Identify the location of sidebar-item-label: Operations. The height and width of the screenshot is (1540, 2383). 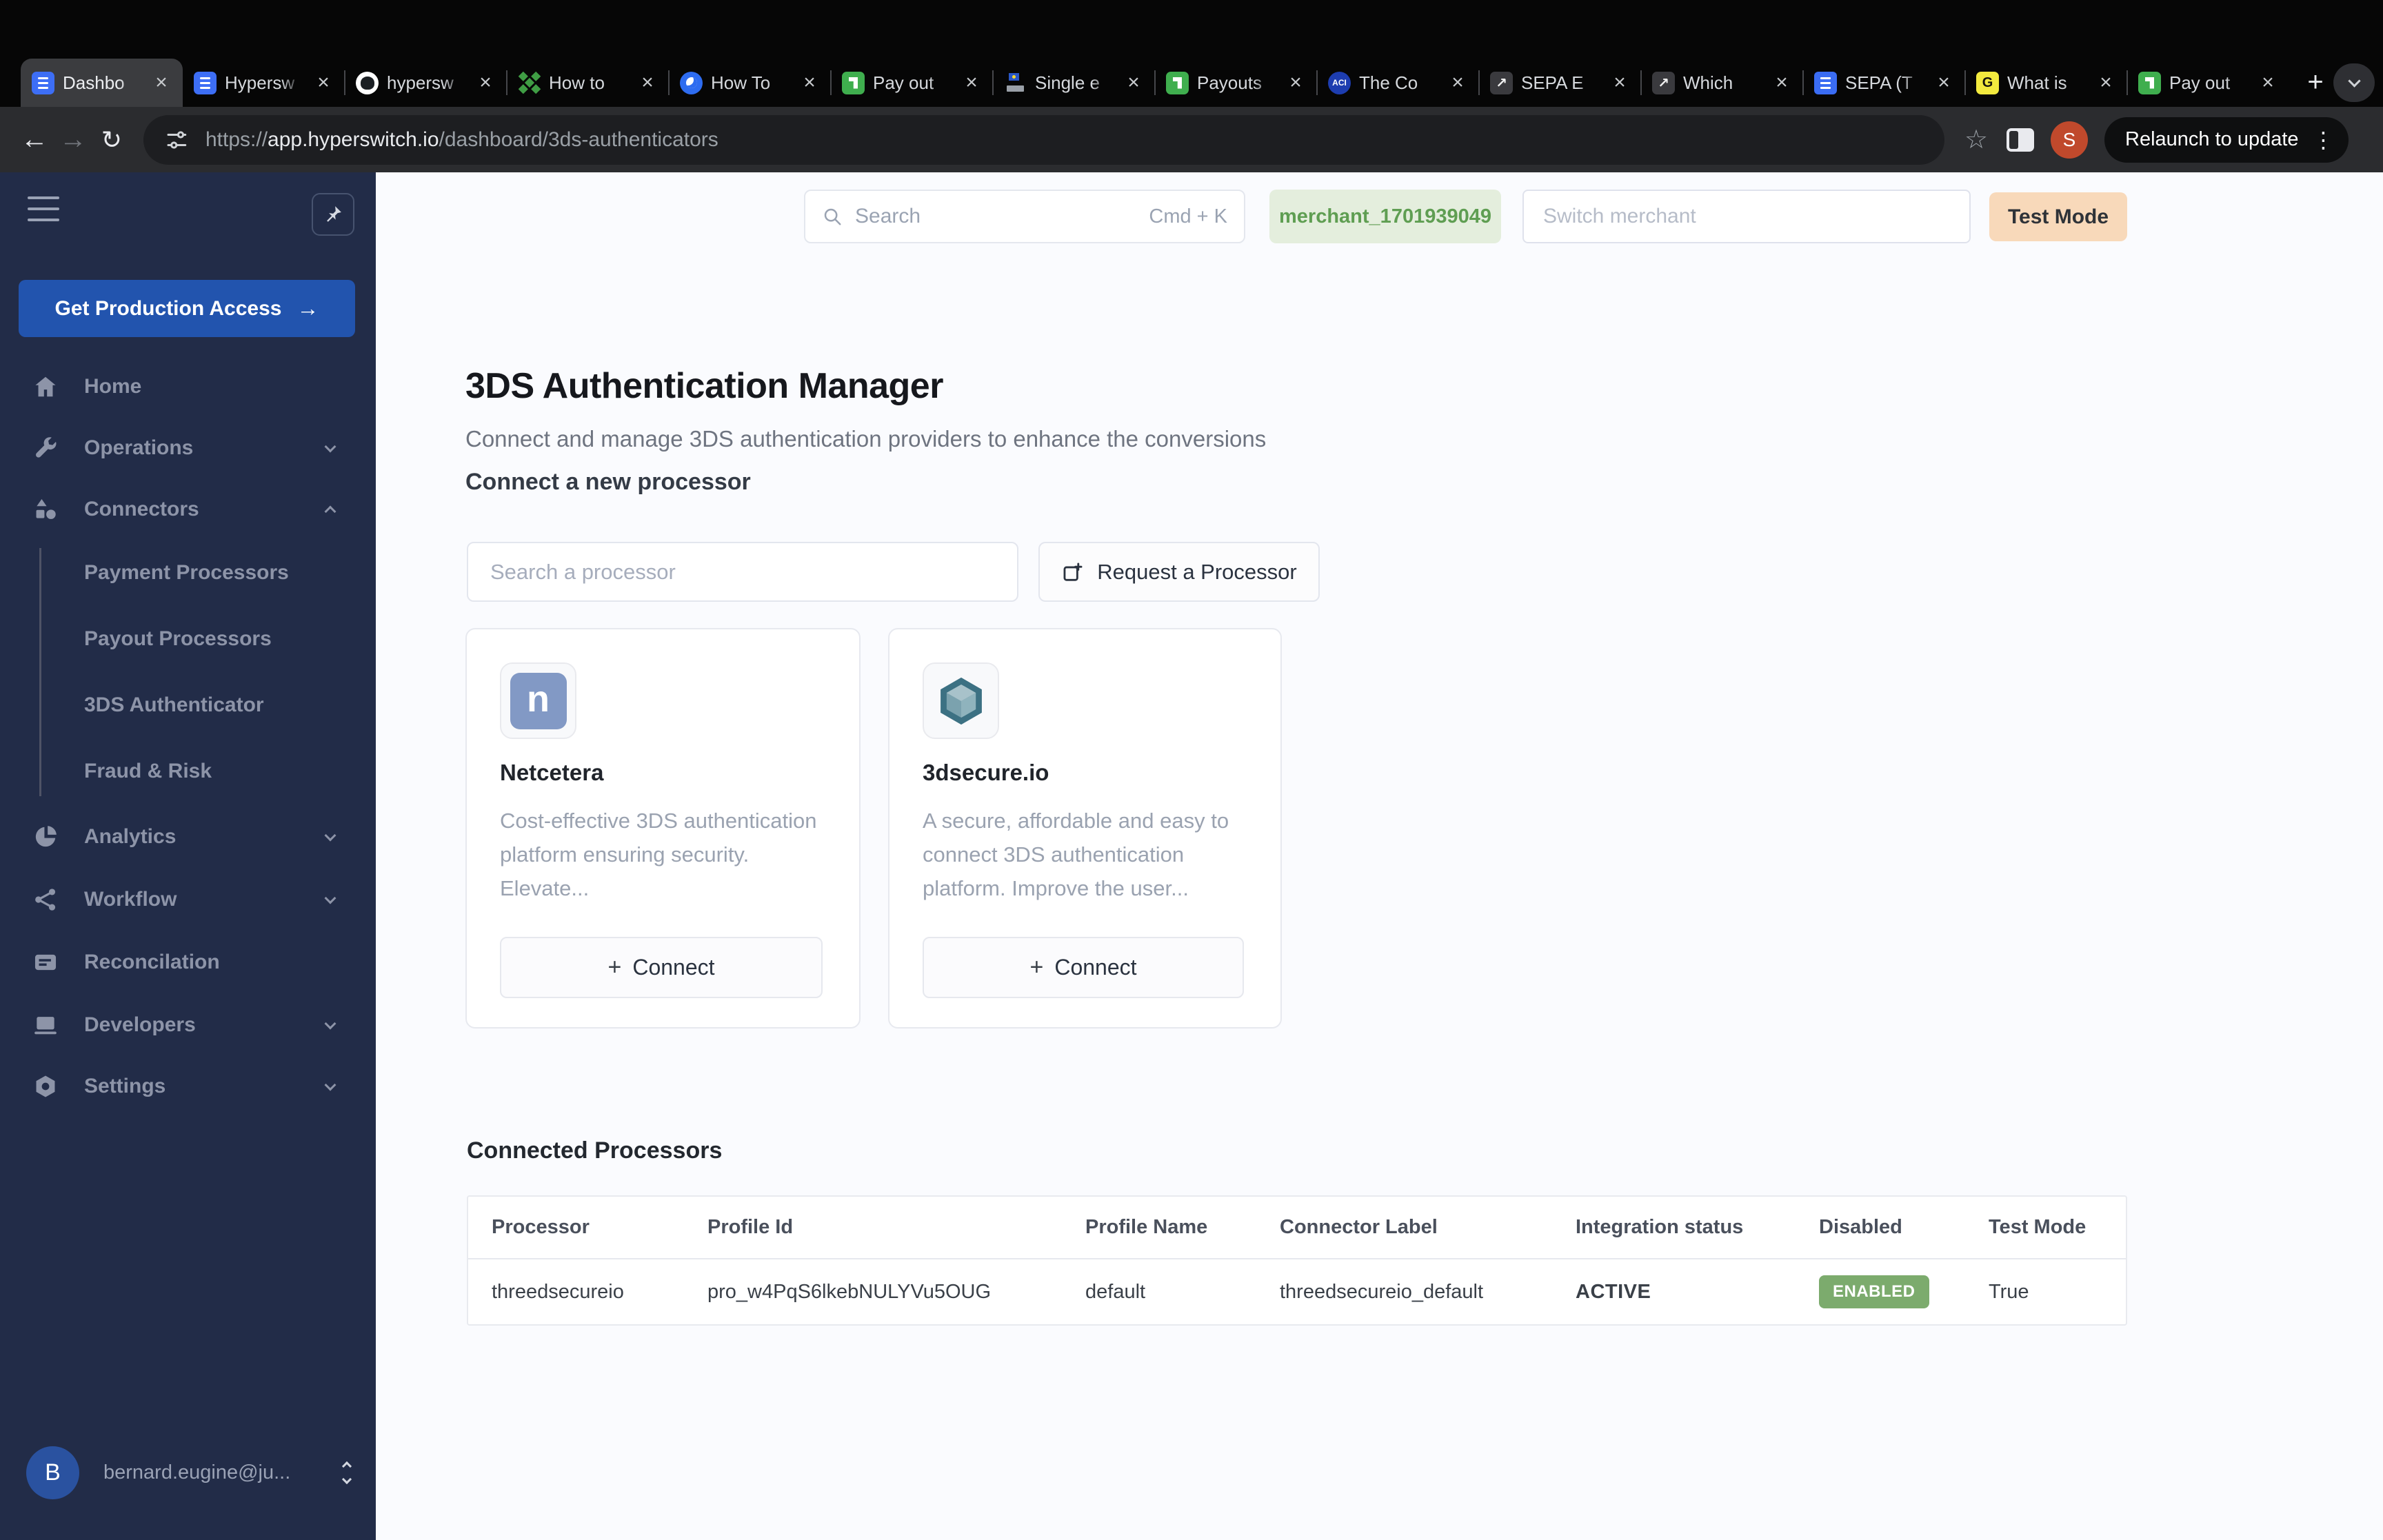
(139, 448).